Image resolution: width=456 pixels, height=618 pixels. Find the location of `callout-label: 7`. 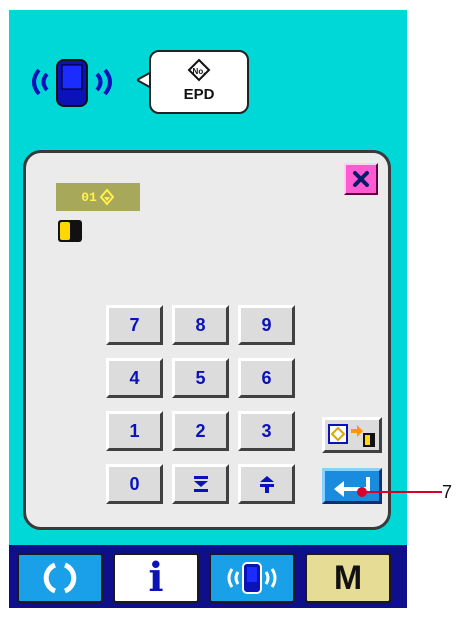

callout-label: 7 is located at coordinates (447, 492).